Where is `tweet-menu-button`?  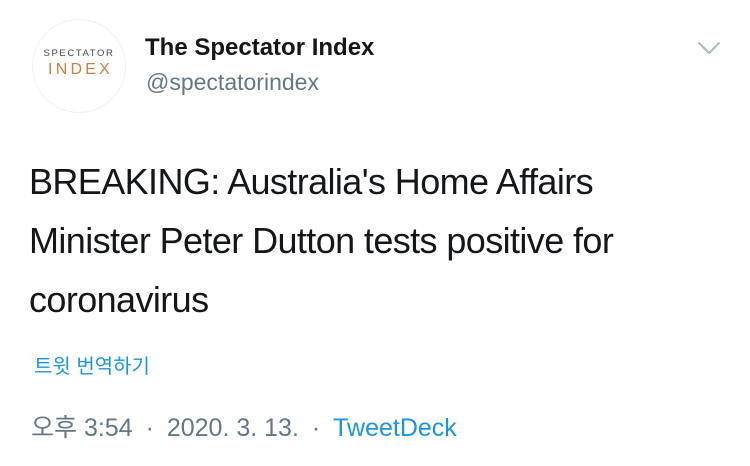
tweet-menu-button is located at coordinates (709, 48).